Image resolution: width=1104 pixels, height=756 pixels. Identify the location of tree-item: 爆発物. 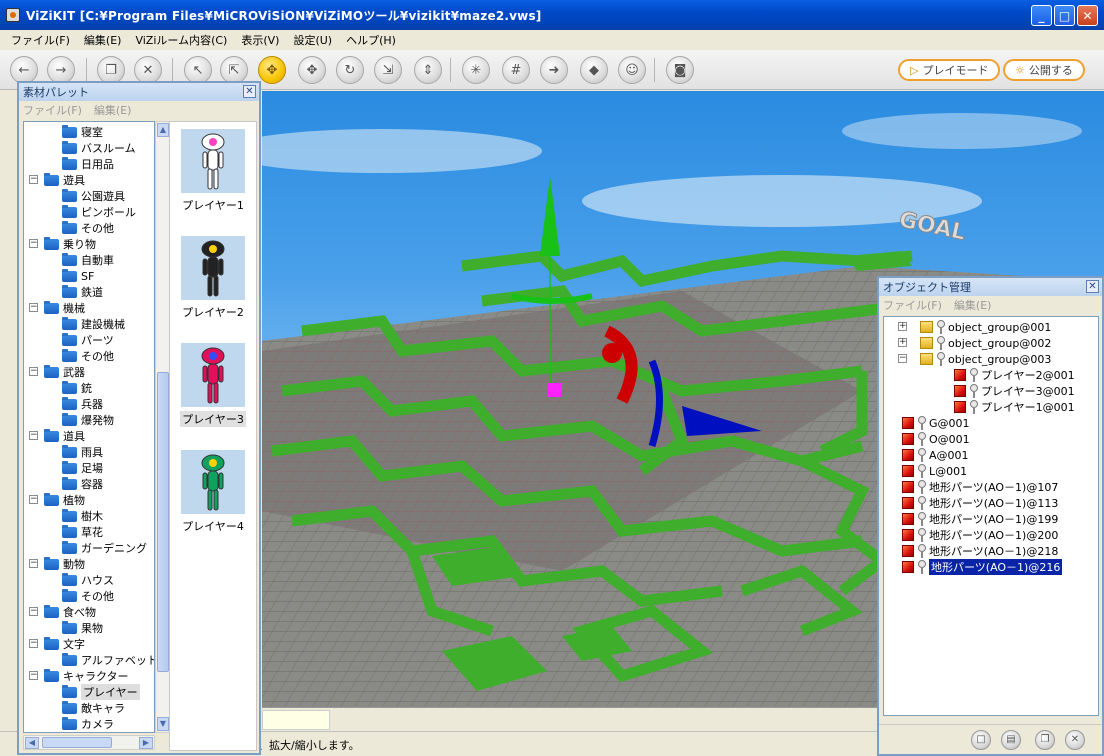
(88, 420).